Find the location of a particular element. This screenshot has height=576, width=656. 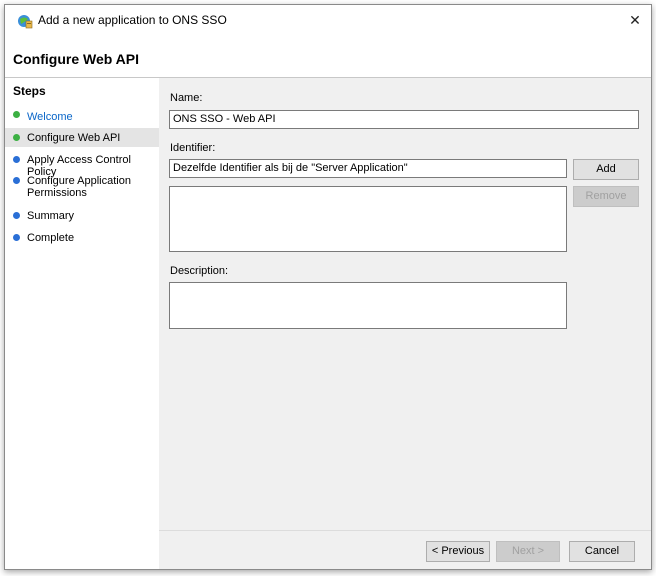

step-label: Welcome is located at coordinates (50, 117).